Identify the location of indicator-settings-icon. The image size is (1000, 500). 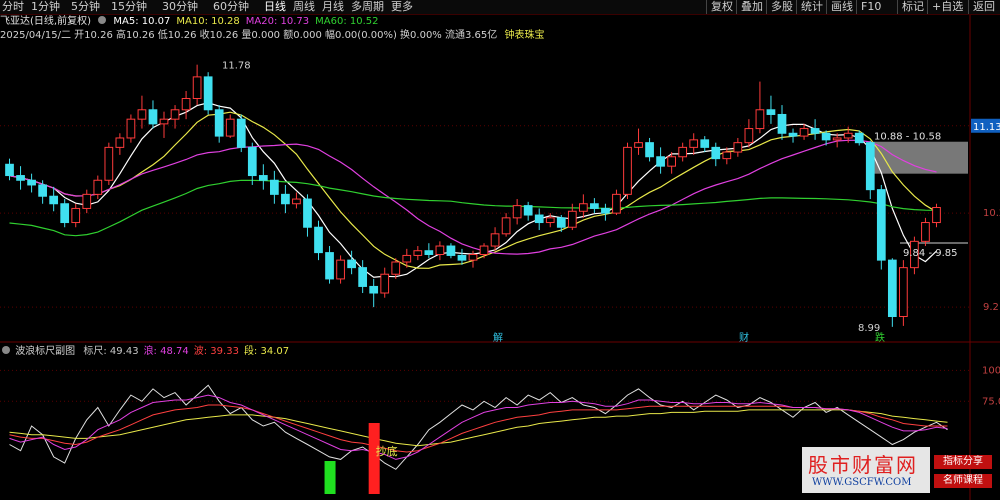
(6, 350).